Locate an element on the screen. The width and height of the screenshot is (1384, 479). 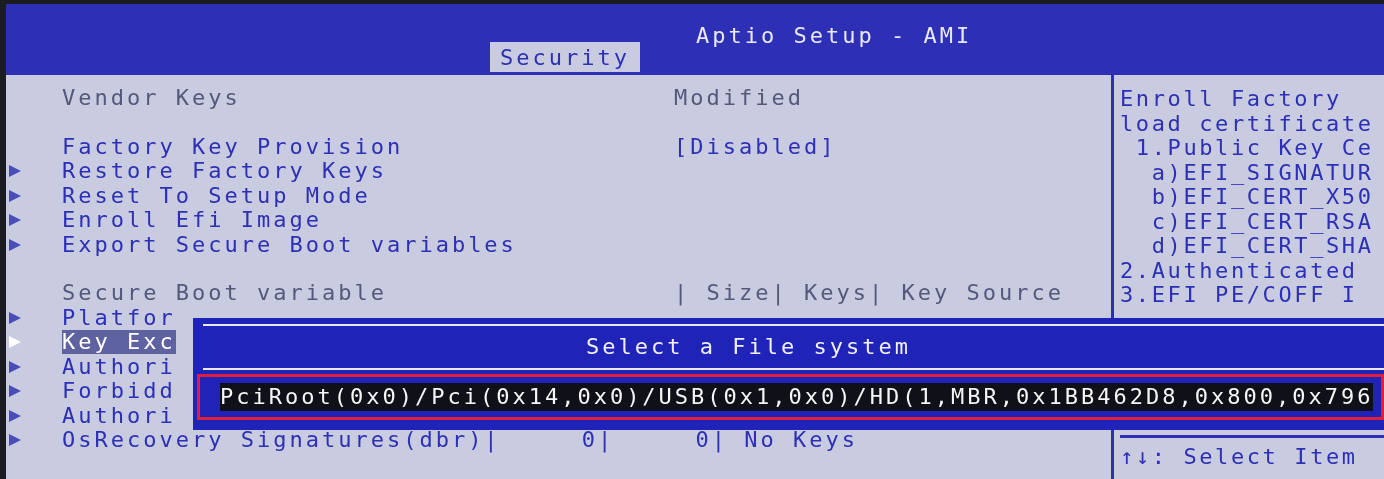
help-text: a)EFI_SIGNATUR is located at coordinates (1262, 172).